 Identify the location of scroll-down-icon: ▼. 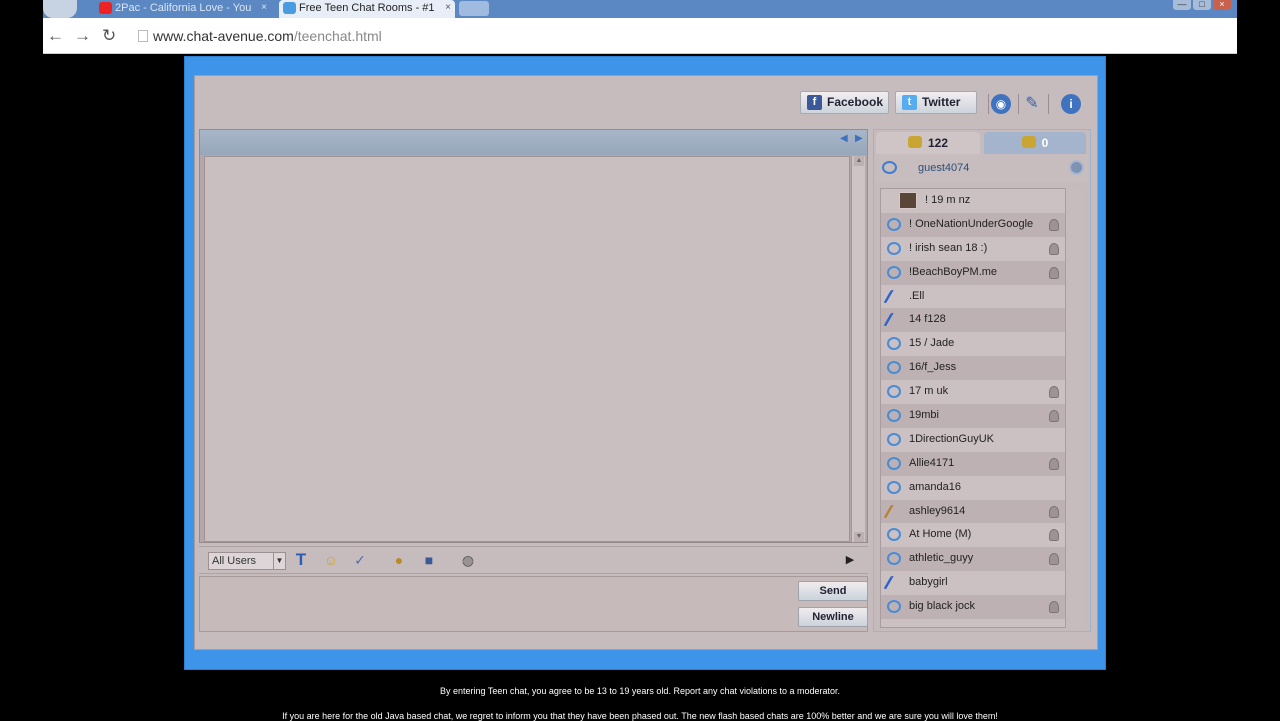
(859, 537).